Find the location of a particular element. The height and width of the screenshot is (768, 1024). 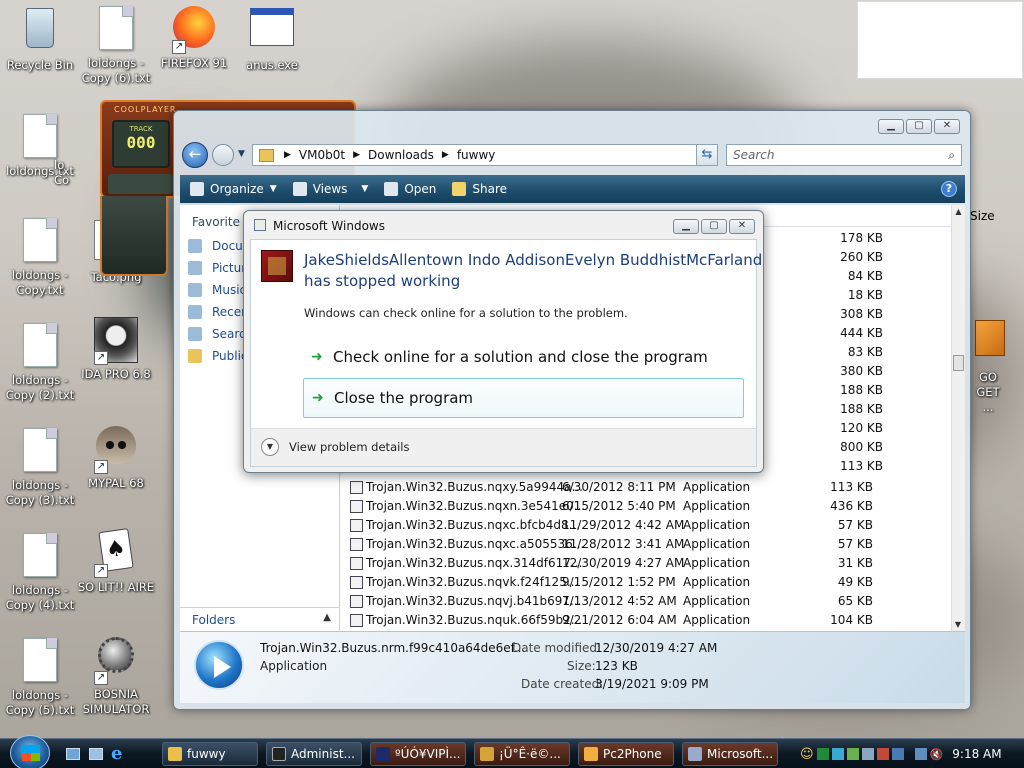

desktop-icon-partial: lo Co is located at coordinates (74, 173).